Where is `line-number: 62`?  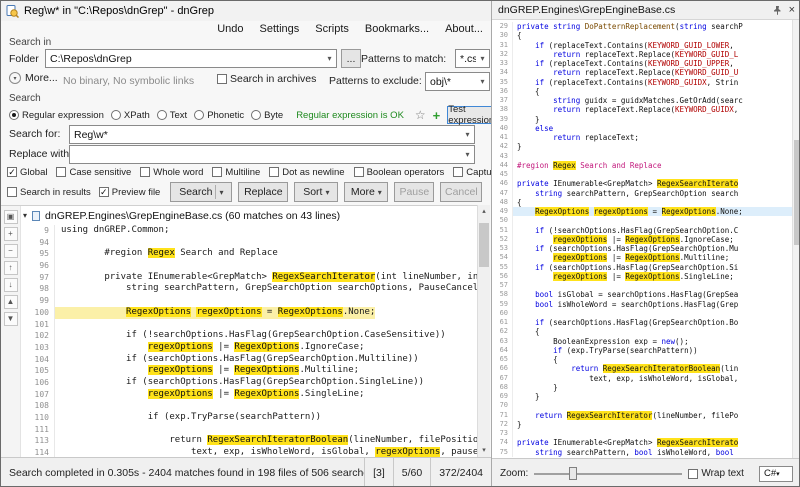 line-number: 62 is located at coordinates (502, 332).